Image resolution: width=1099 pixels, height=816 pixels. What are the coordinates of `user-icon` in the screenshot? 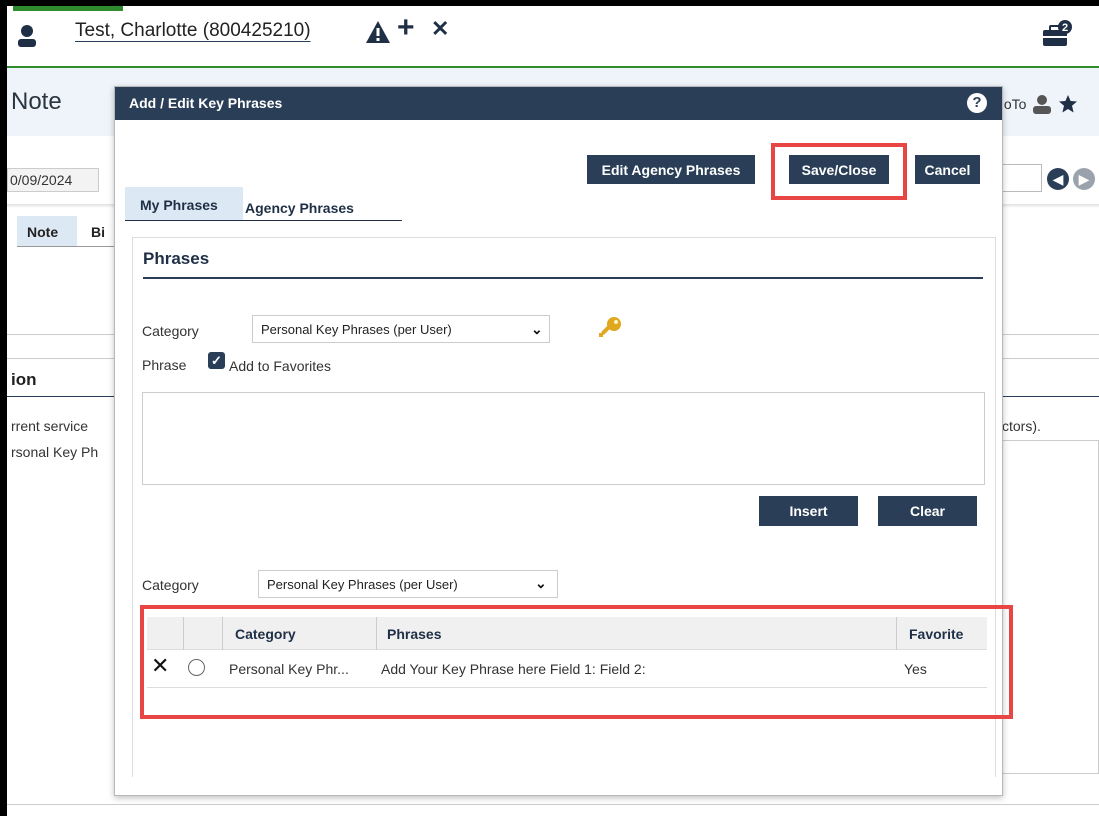 It's located at (1042, 104).